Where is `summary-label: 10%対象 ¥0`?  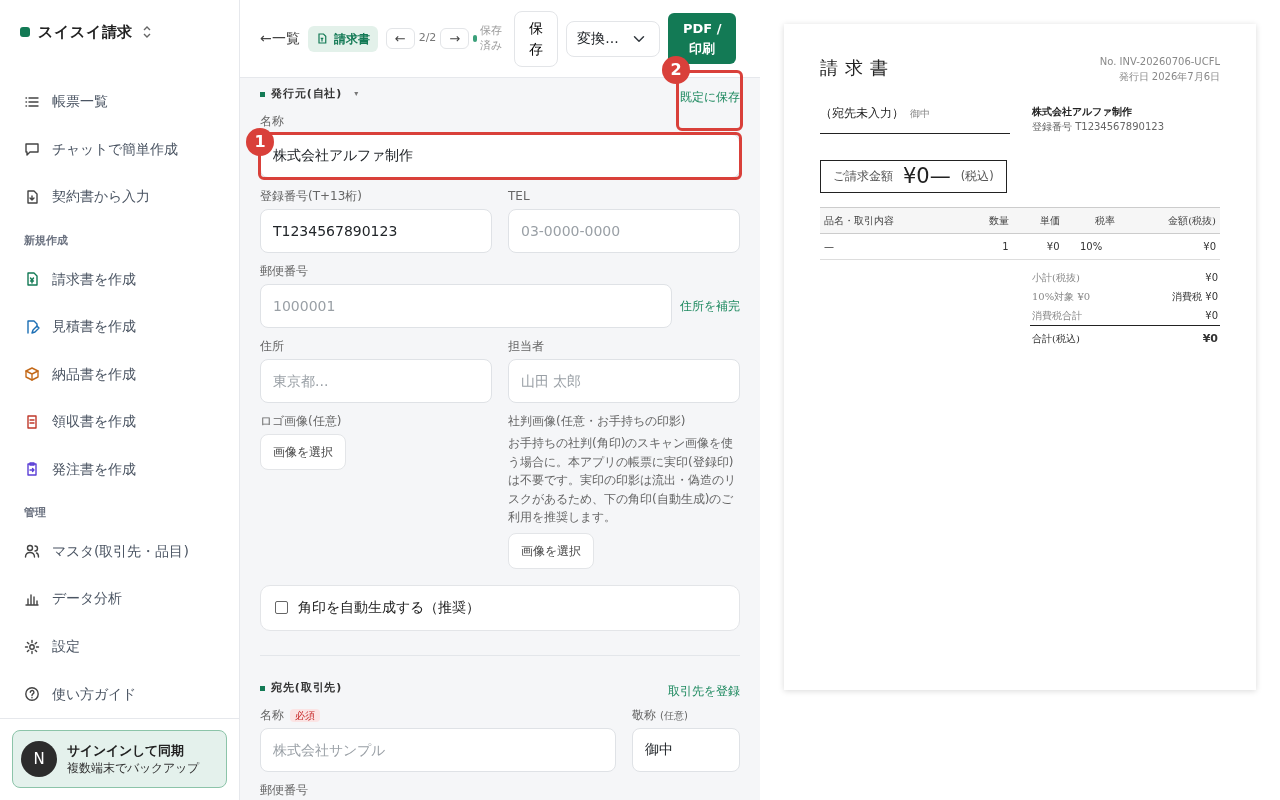
summary-label: 10%対象 ¥0 is located at coordinates (1061, 297).